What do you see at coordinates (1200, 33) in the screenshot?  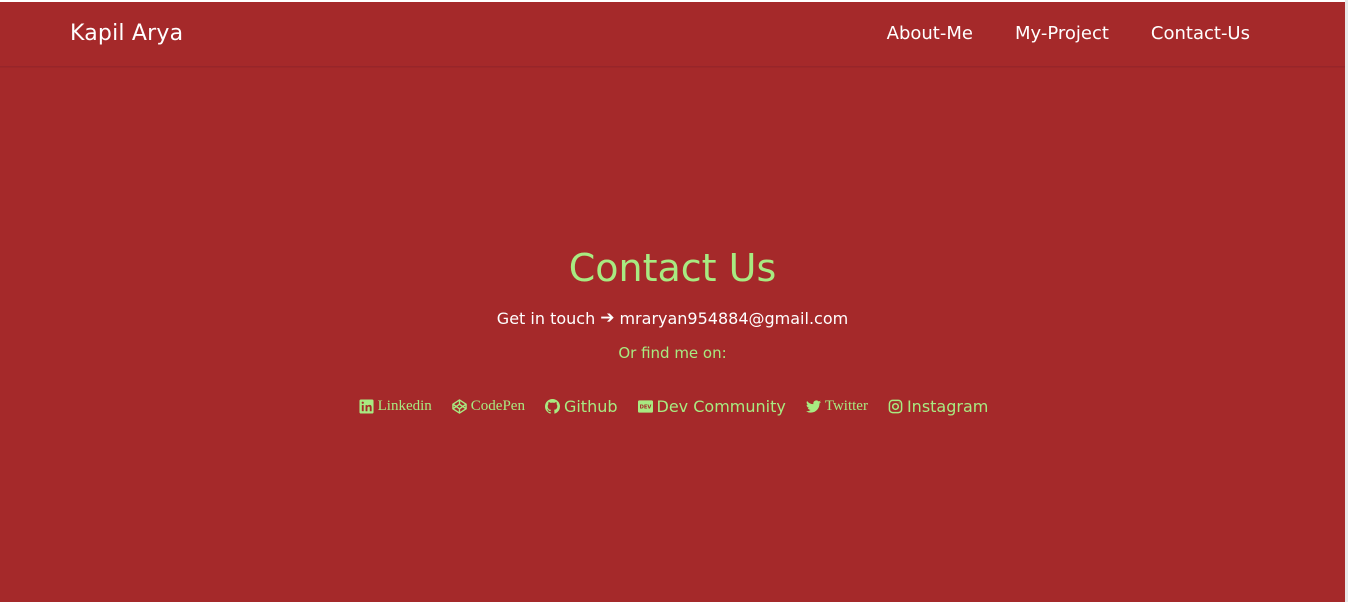 I see `nav-link-contact-us: Contact-Us` at bounding box center [1200, 33].